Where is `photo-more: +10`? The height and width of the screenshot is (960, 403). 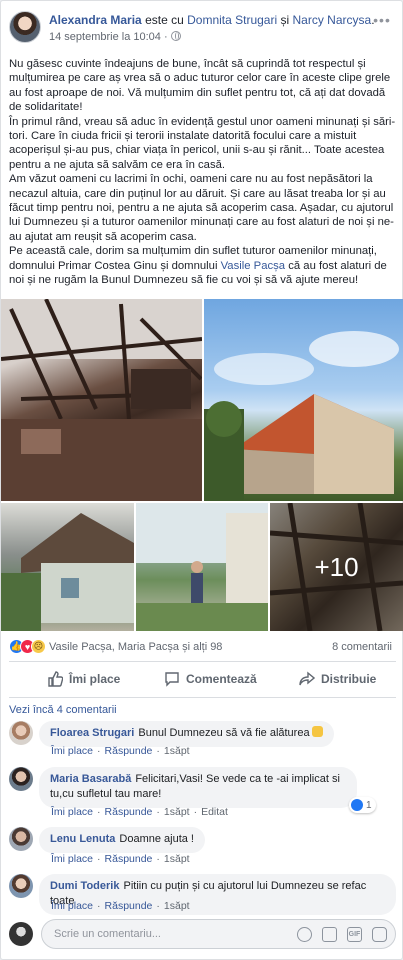 photo-more: +10 is located at coordinates (336, 567).